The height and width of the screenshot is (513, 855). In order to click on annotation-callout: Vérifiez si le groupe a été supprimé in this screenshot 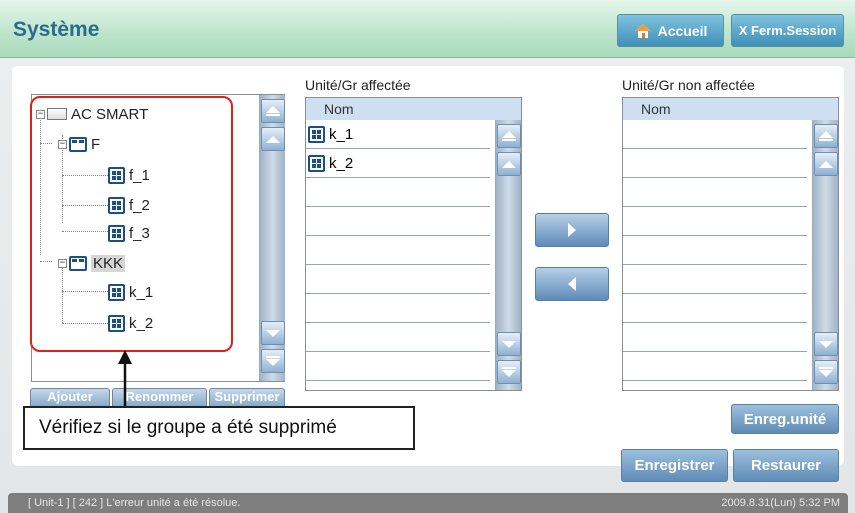, I will do `click(219, 428)`.